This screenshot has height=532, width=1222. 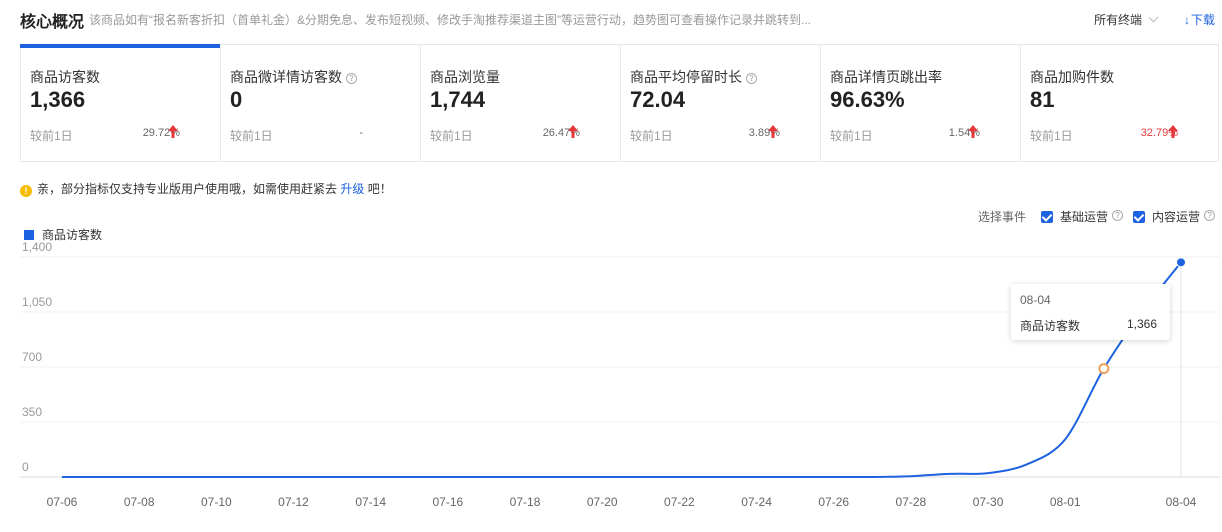 What do you see at coordinates (867, 99) in the screenshot?
I see `metric-value: 96.63%` at bounding box center [867, 99].